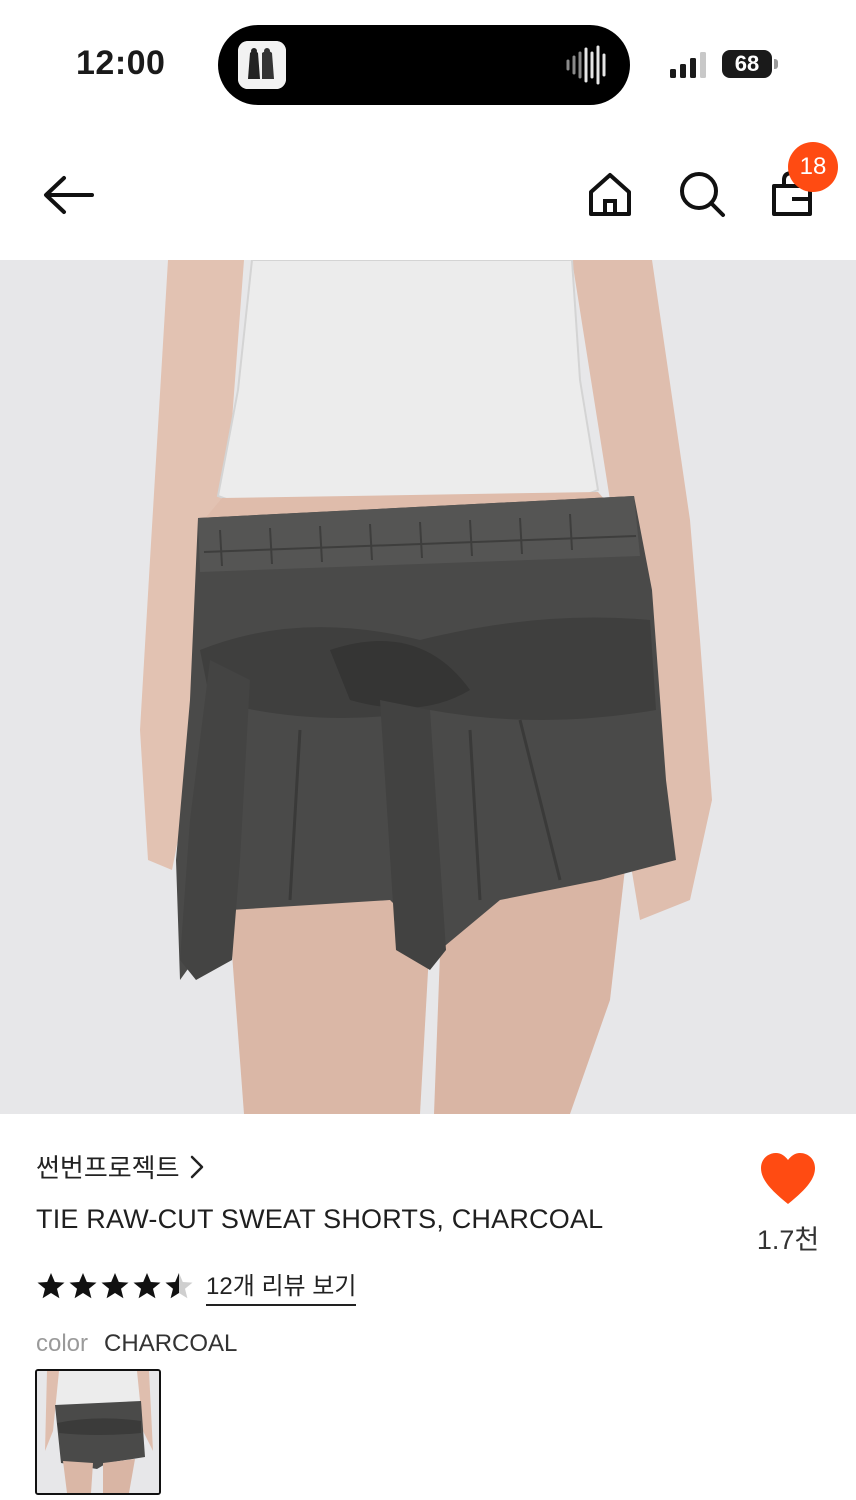 The image size is (856, 1500). What do you see at coordinates (196, 1166) in the screenshot?
I see `chevron-right-icon` at bounding box center [196, 1166].